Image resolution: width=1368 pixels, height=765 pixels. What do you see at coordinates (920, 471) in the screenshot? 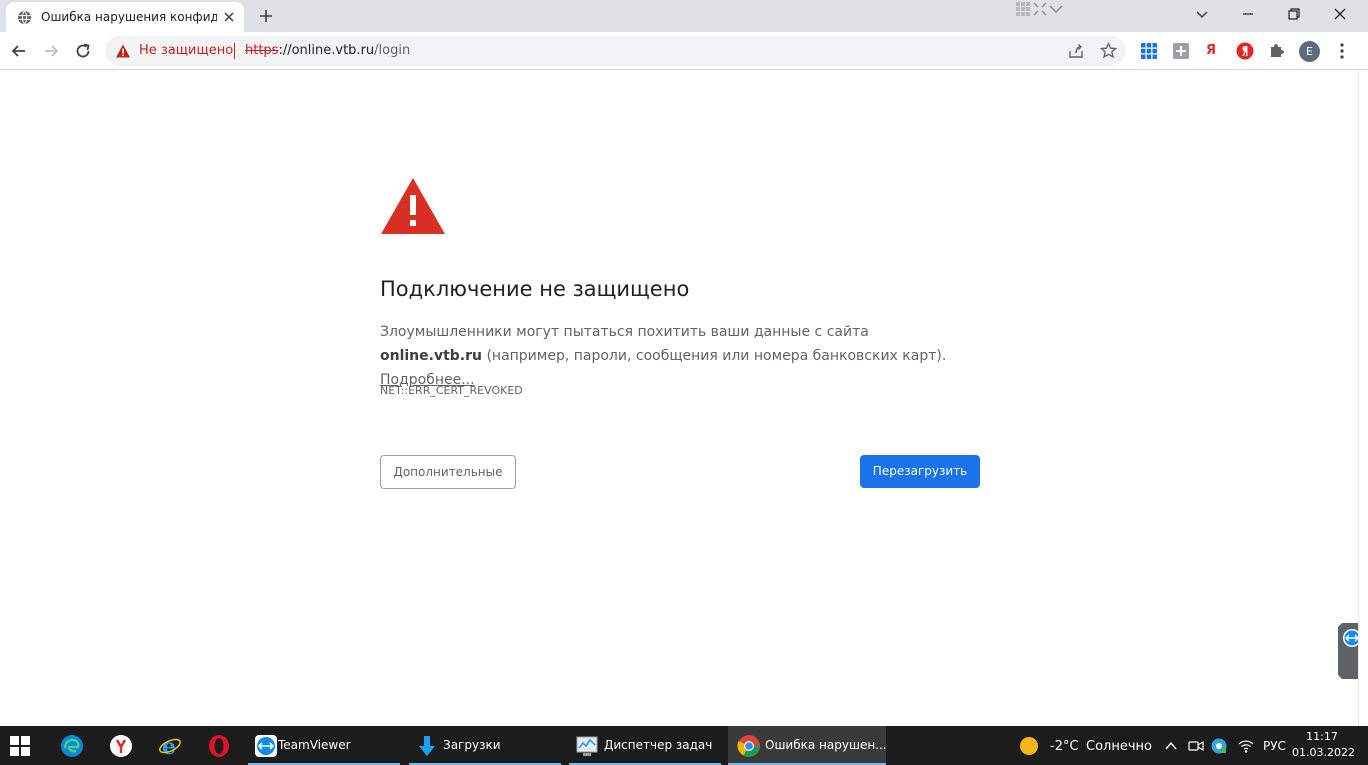
I see `reload-button: Перезагрузить` at bounding box center [920, 471].